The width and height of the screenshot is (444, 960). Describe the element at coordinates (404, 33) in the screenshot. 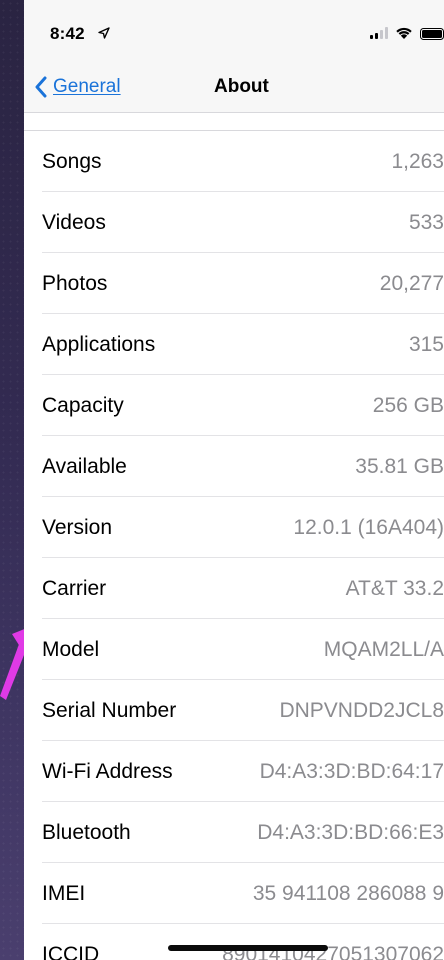

I see `wifi-icon` at that location.